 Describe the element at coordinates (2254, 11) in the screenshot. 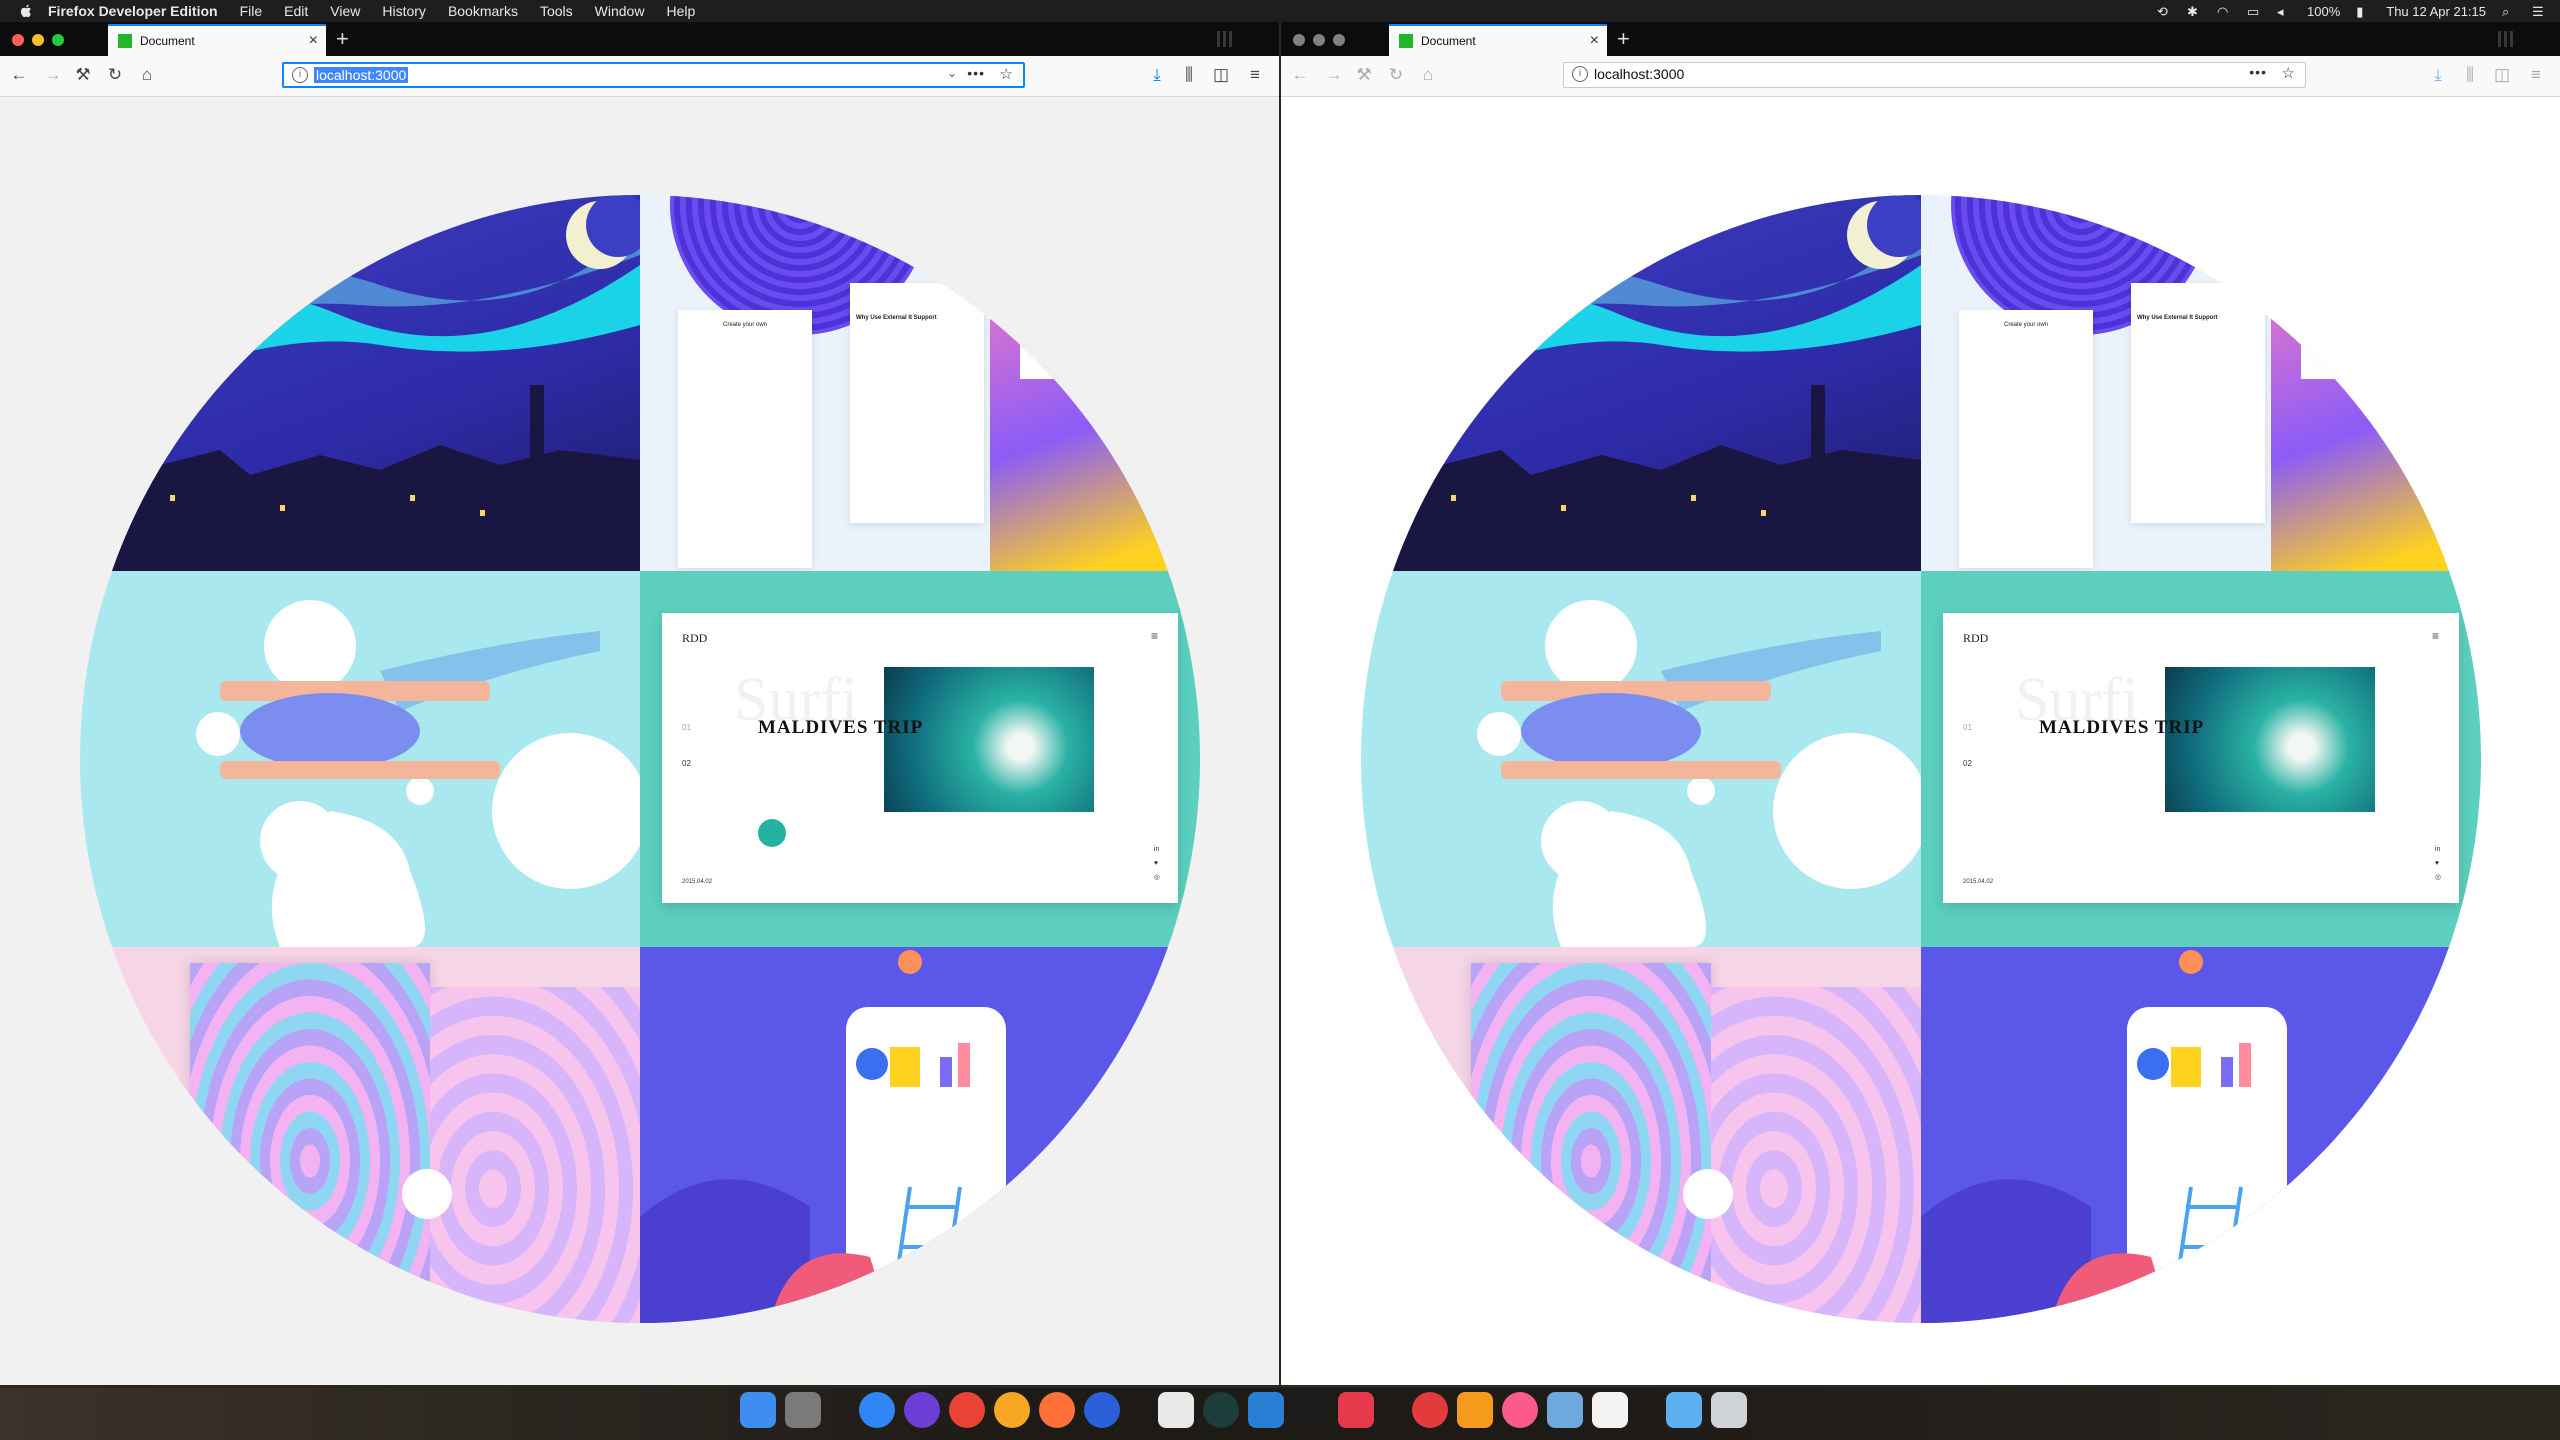

I see `display-icon: ▭` at that location.